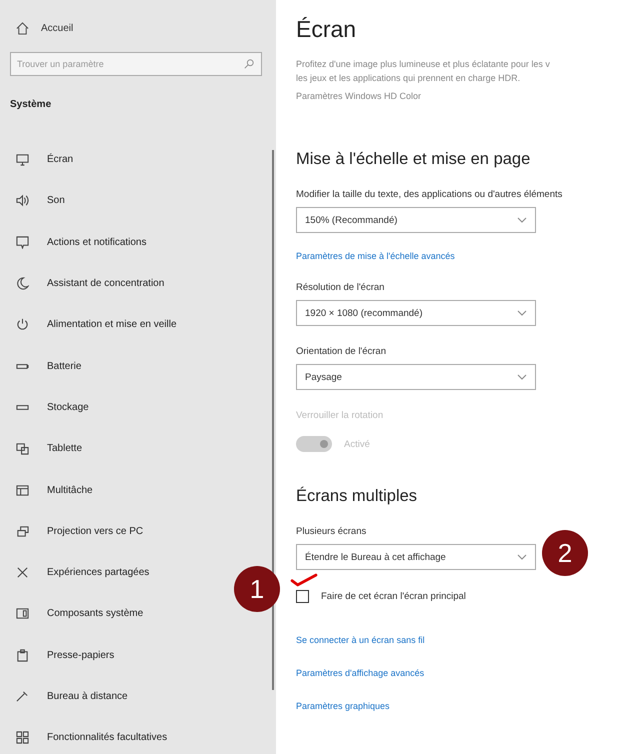  Describe the element at coordinates (89, 735) in the screenshot. I see `sidebar-item: Fonctionnalités facultatives` at that location.